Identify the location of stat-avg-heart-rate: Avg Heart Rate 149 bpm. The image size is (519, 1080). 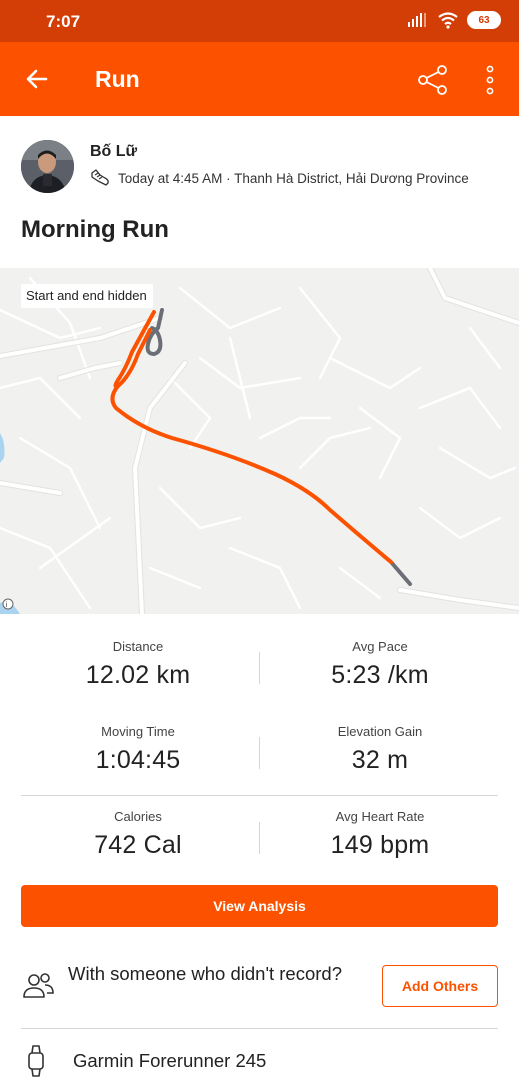
(380, 834).